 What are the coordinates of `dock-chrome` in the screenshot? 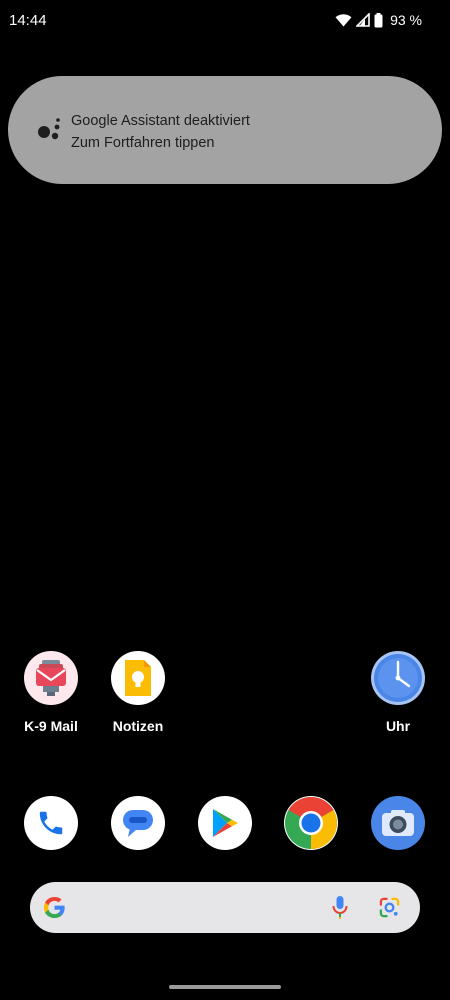 It's located at (311, 823).